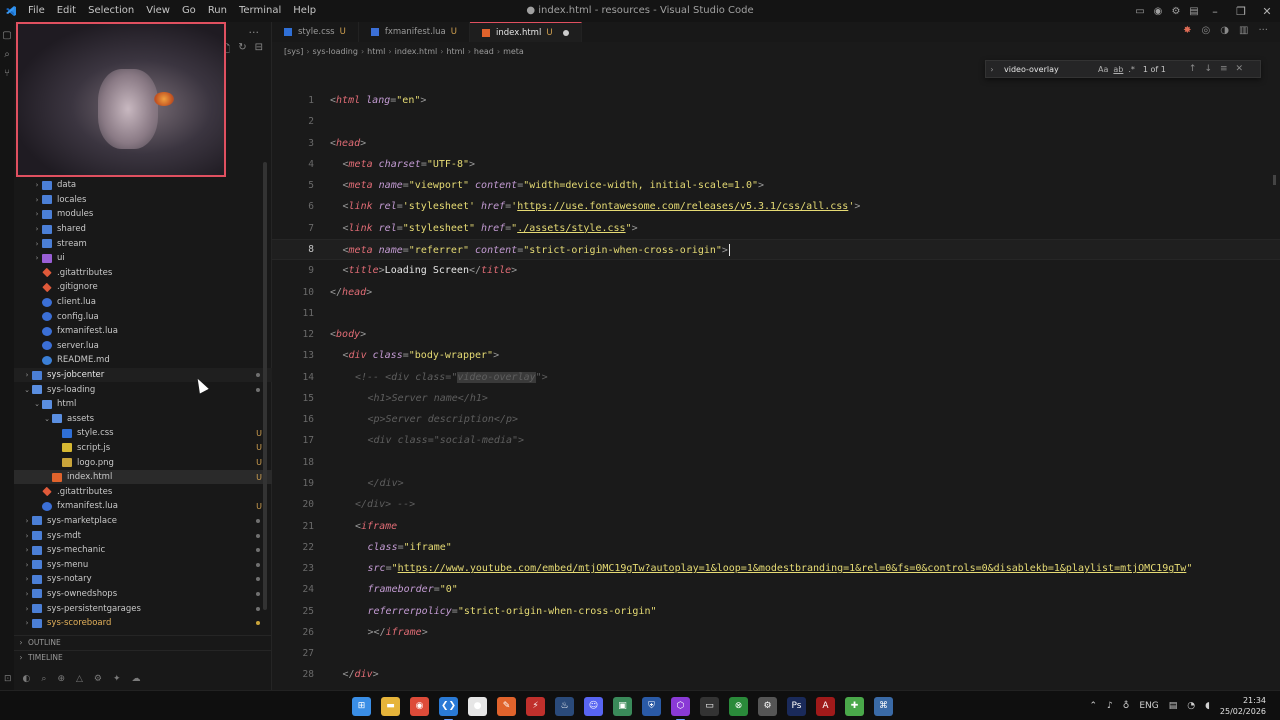  What do you see at coordinates (414, 32) in the screenshot?
I see `tab-fxmanifest-lua: fxmanifest.lua U` at bounding box center [414, 32].